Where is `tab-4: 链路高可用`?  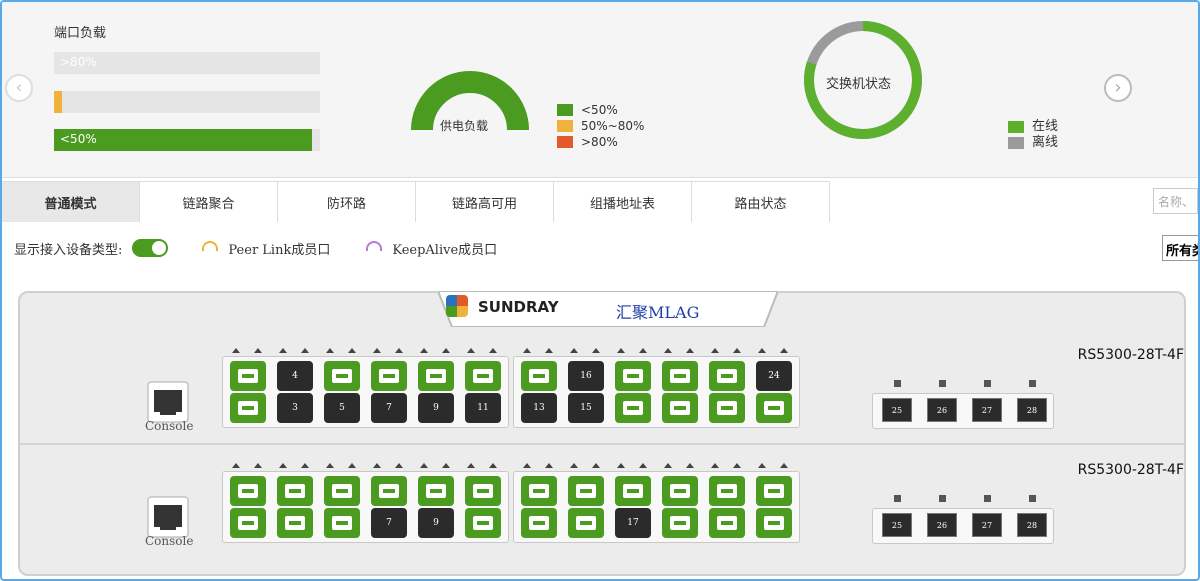
tab-4: 链路高可用 is located at coordinates (485, 202).